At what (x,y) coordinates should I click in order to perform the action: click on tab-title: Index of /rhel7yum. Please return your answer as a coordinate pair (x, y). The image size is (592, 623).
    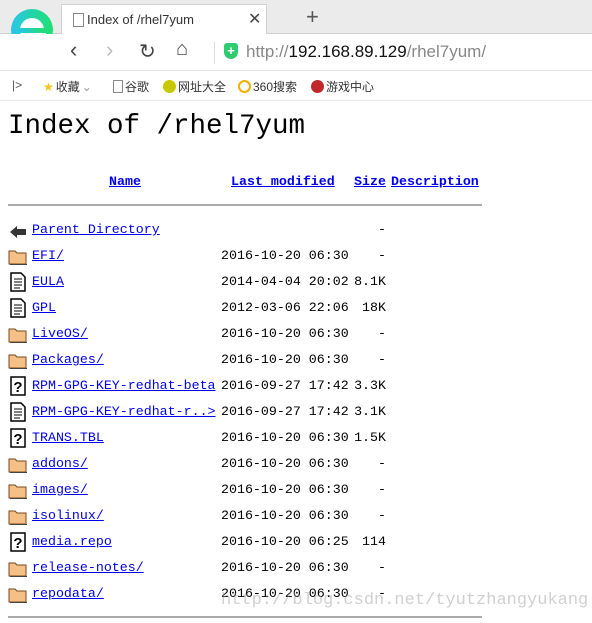
    Looking at the image, I should click on (140, 19).